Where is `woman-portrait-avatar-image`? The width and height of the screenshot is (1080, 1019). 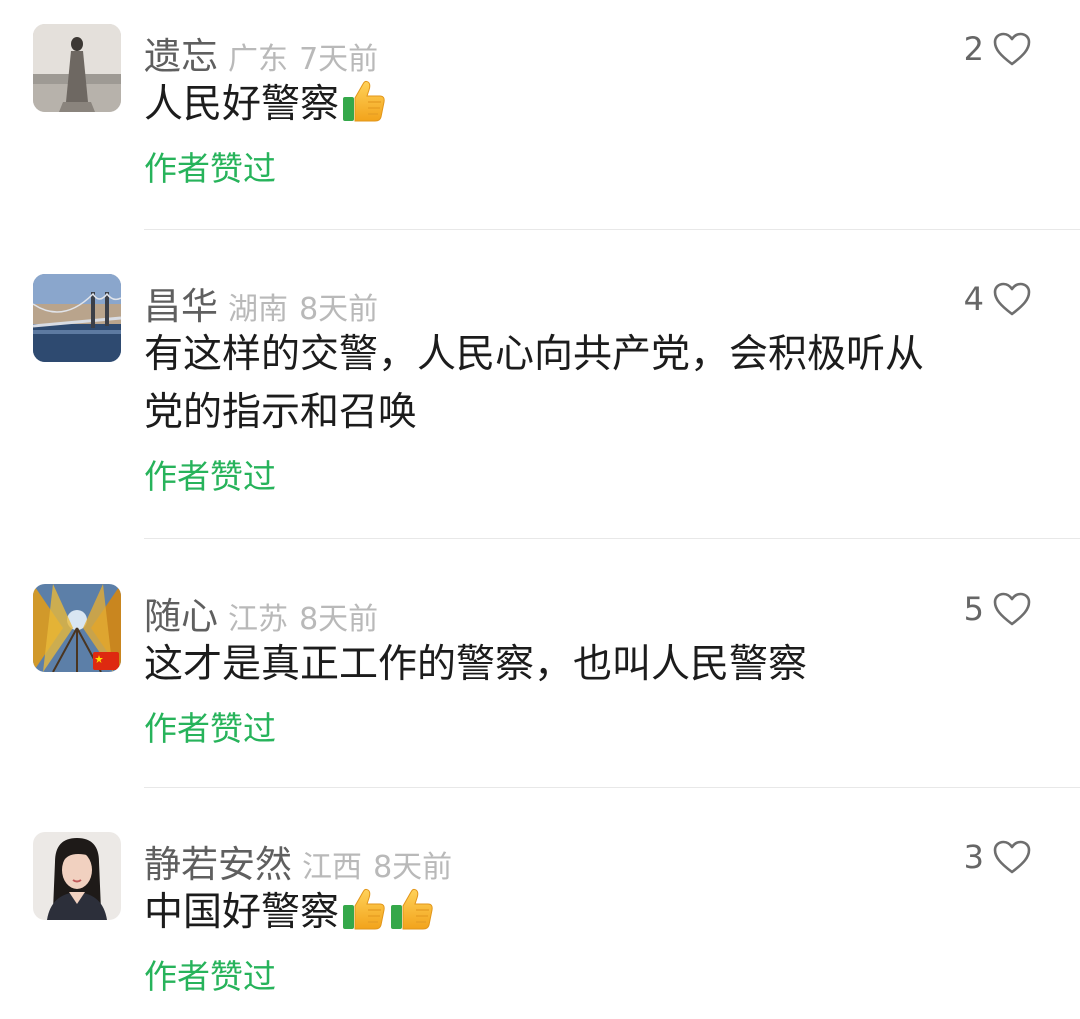 woman-portrait-avatar-image is located at coordinates (77, 876).